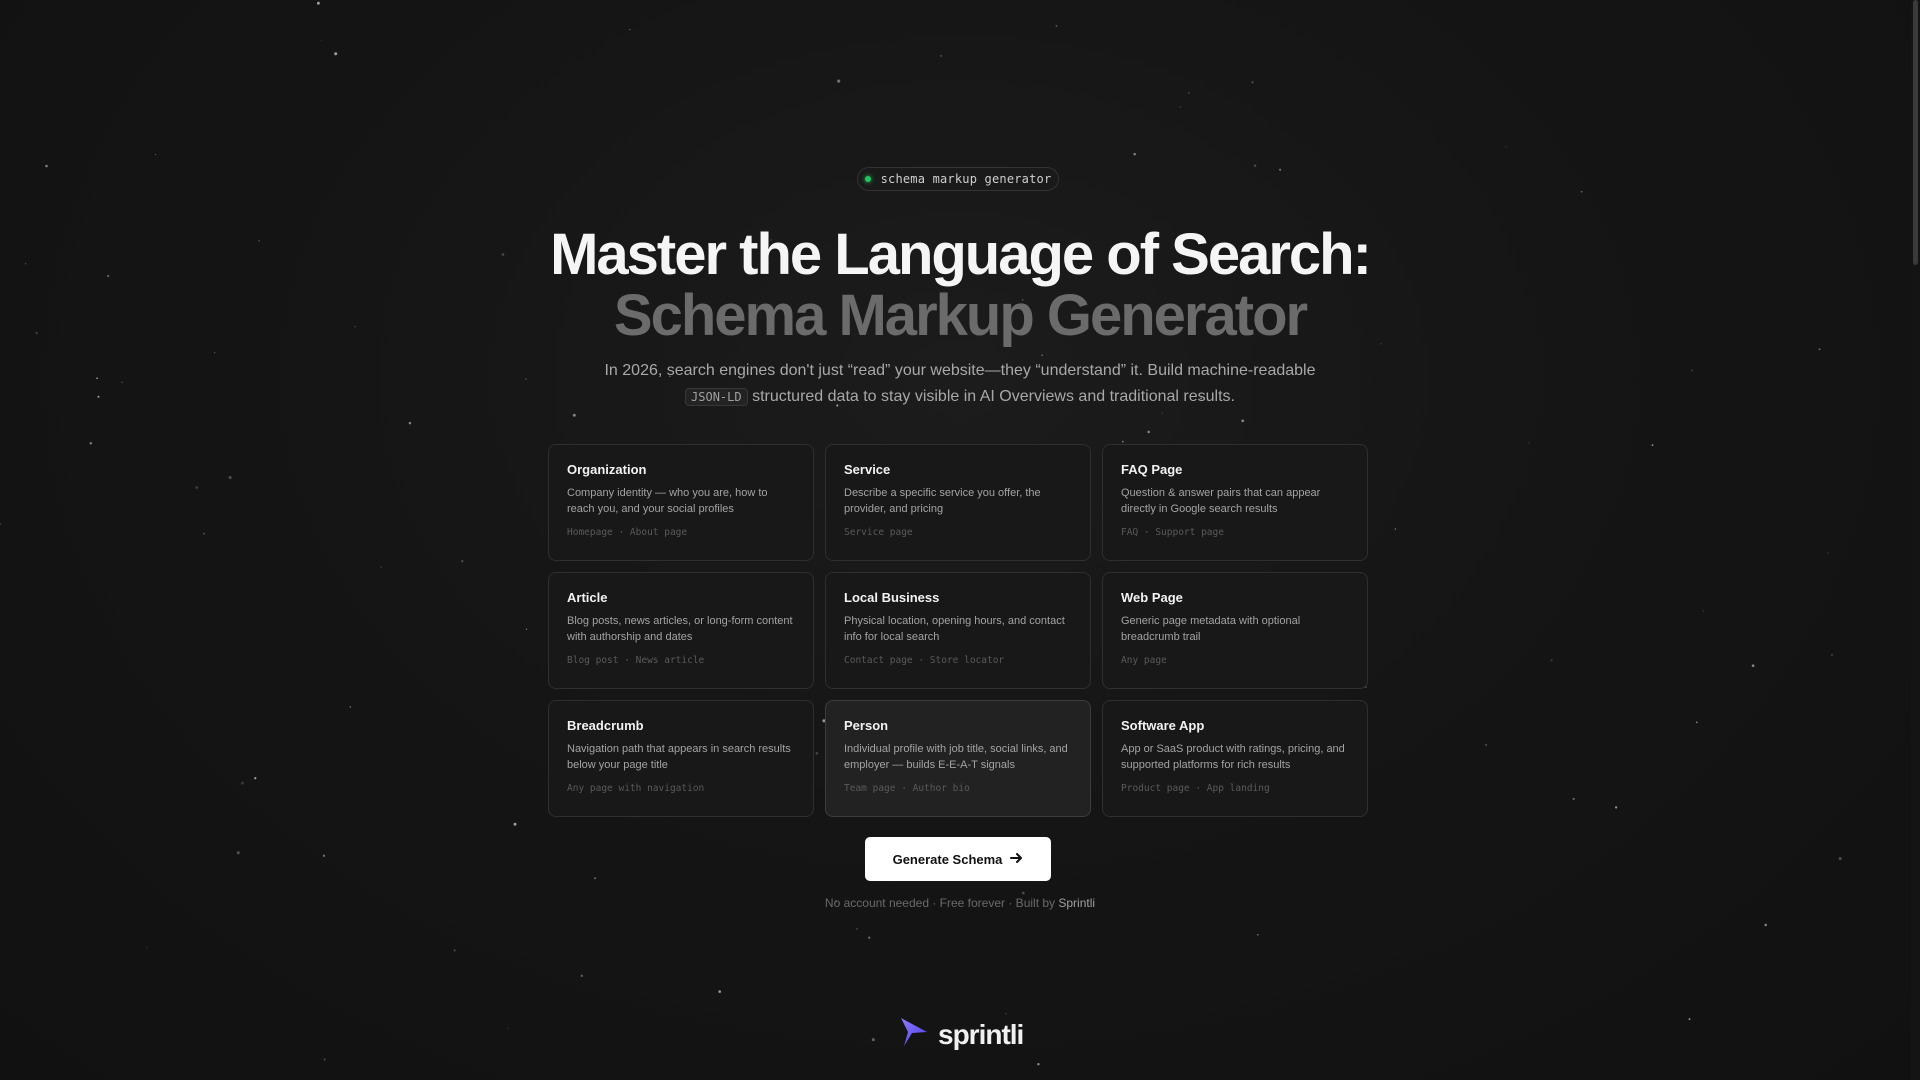 Image resolution: width=1920 pixels, height=1080 pixels. What do you see at coordinates (914, 1034) in the screenshot?
I see `lightning-icon` at bounding box center [914, 1034].